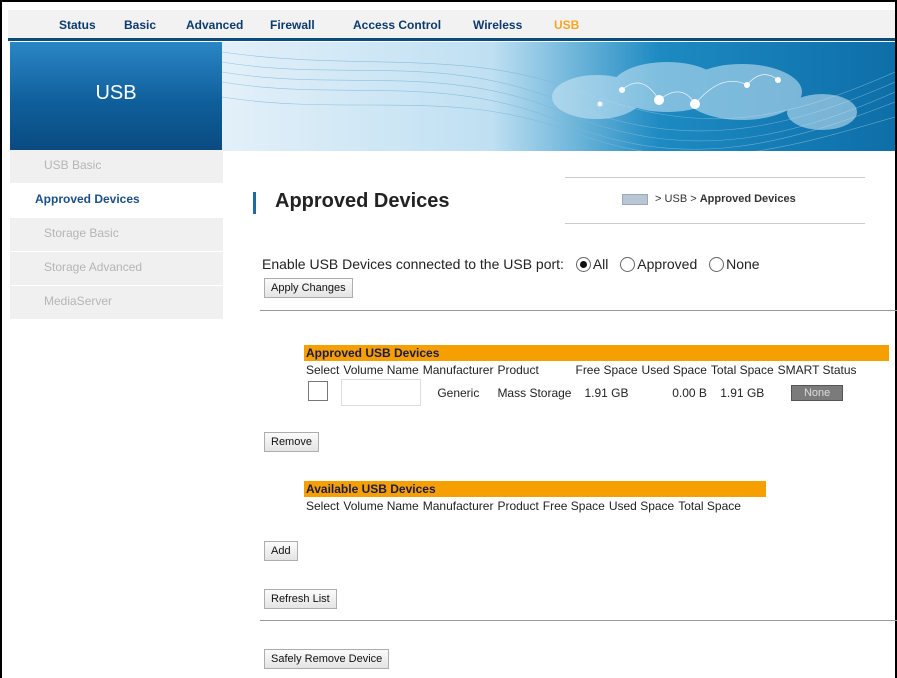 Image resolution: width=897 pixels, height=678 pixels. Describe the element at coordinates (535, 489) in the screenshot. I see `available-devices-heading: Available USB Devices` at that location.